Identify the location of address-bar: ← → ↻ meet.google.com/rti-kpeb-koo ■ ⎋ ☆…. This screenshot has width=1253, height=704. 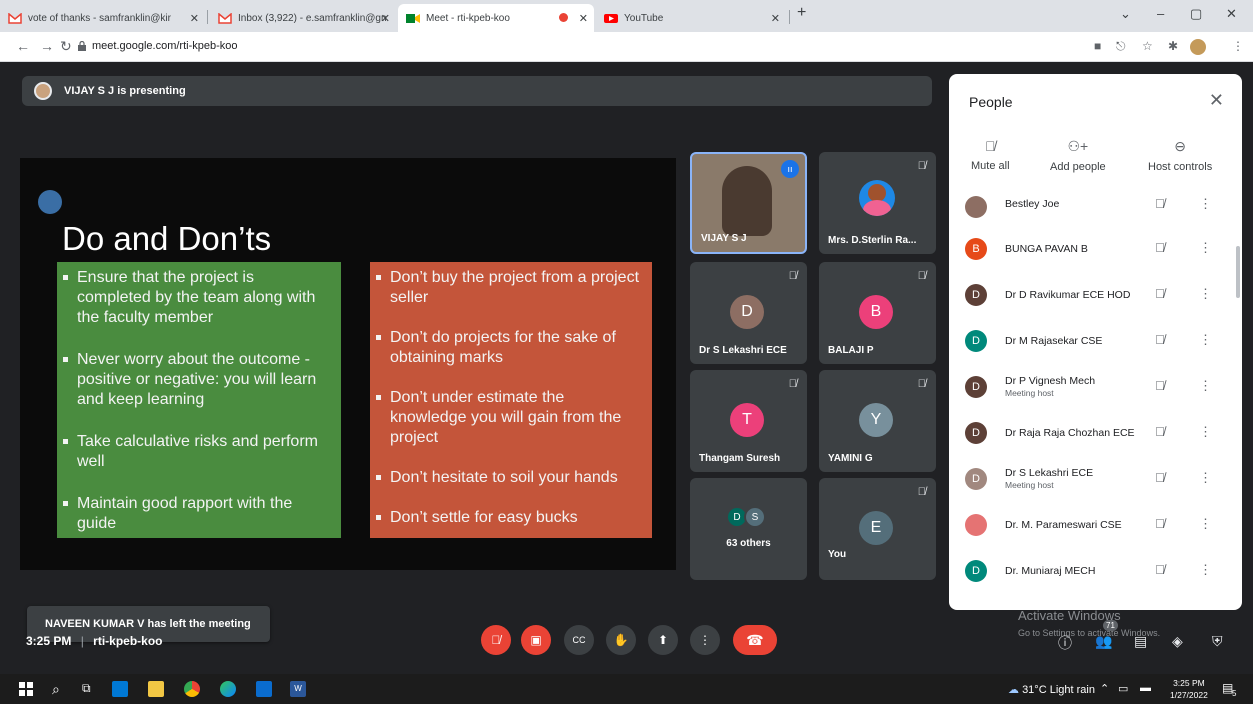
(626, 47).